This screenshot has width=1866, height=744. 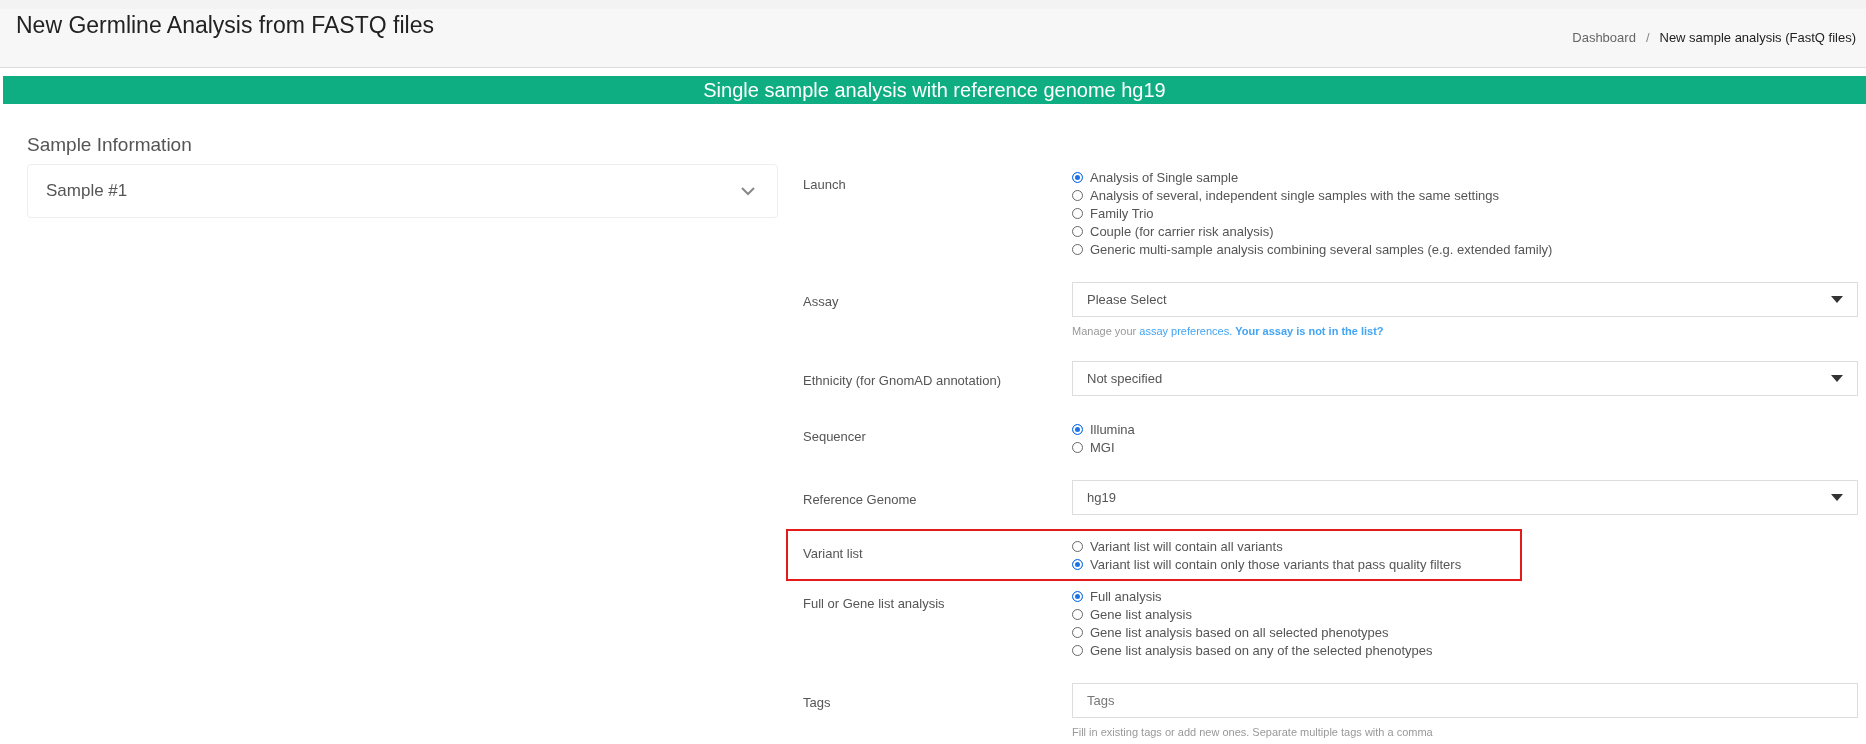 What do you see at coordinates (402, 191) in the screenshot?
I see `sample-accordion: Sample #1` at bounding box center [402, 191].